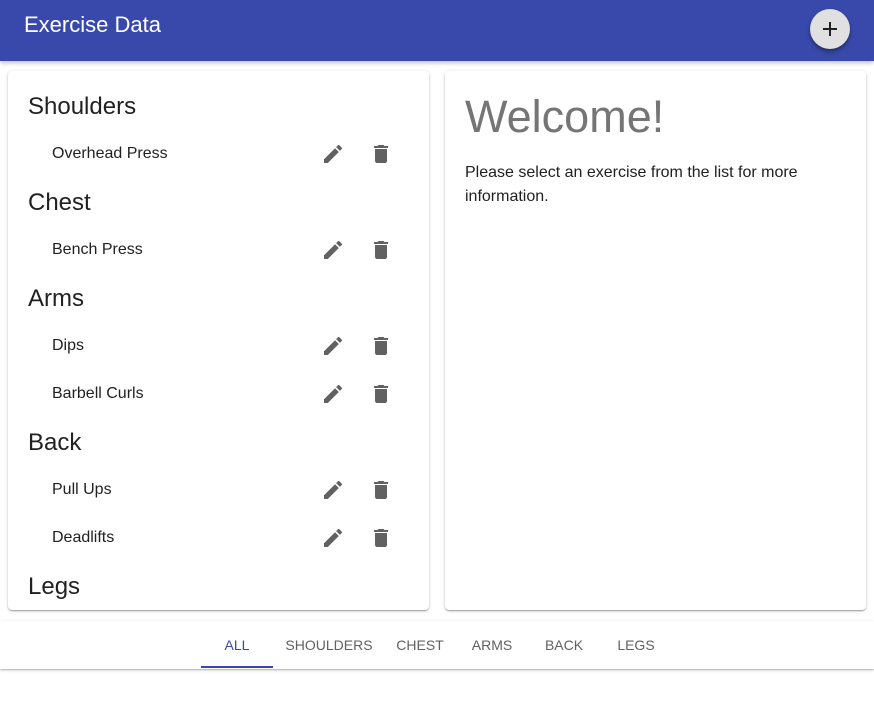 Image resolution: width=874 pixels, height=724 pixels. I want to click on exercise-label: Pull Ups, so click(82, 489).